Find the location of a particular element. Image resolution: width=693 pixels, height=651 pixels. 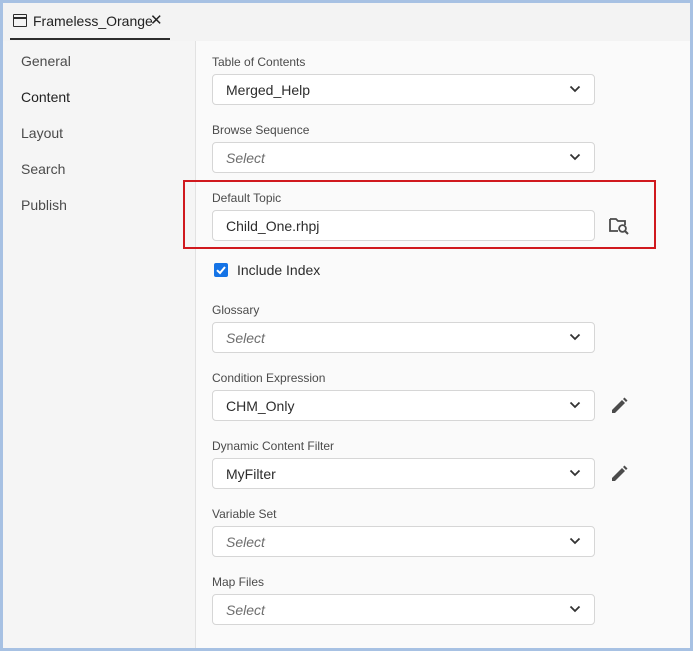

include-index-label: Include Index is located at coordinates (279, 270).